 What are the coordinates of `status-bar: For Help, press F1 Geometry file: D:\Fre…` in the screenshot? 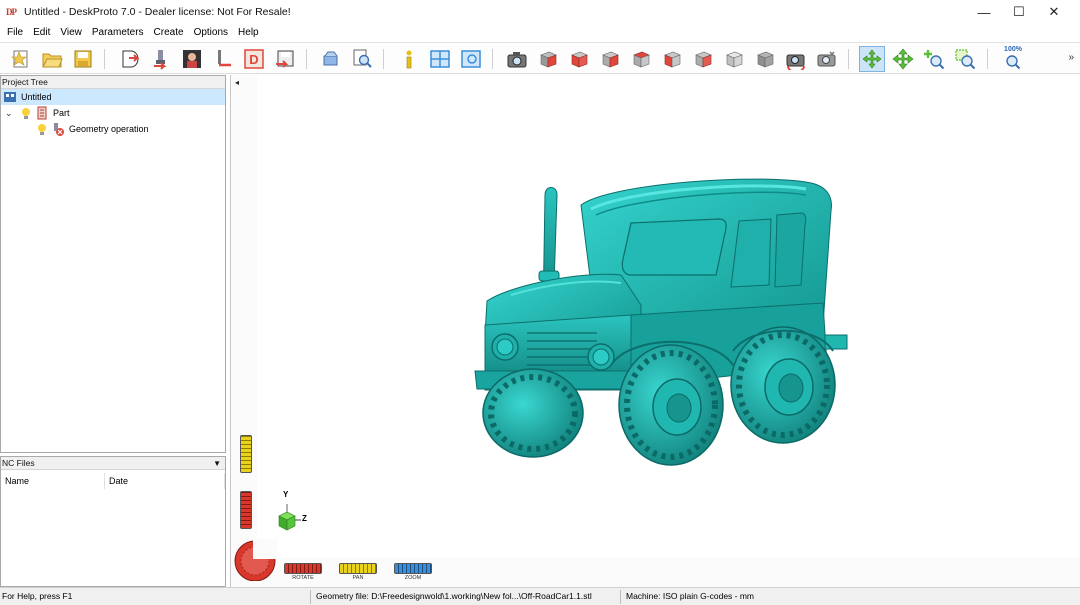 It's located at (540, 596).